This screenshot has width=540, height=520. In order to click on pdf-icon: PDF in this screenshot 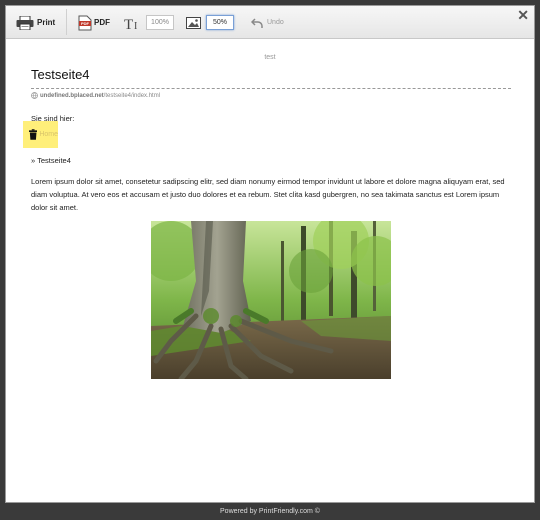, I will do `click(85, 22)`.